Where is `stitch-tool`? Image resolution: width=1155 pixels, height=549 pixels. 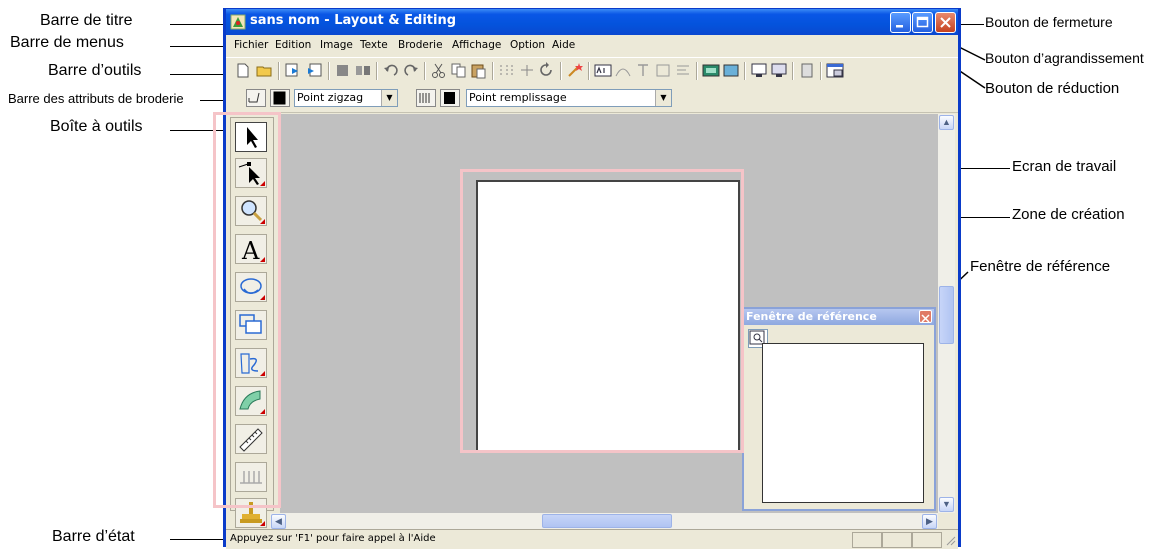
stitch-tool is located at coordinates (251, 401).